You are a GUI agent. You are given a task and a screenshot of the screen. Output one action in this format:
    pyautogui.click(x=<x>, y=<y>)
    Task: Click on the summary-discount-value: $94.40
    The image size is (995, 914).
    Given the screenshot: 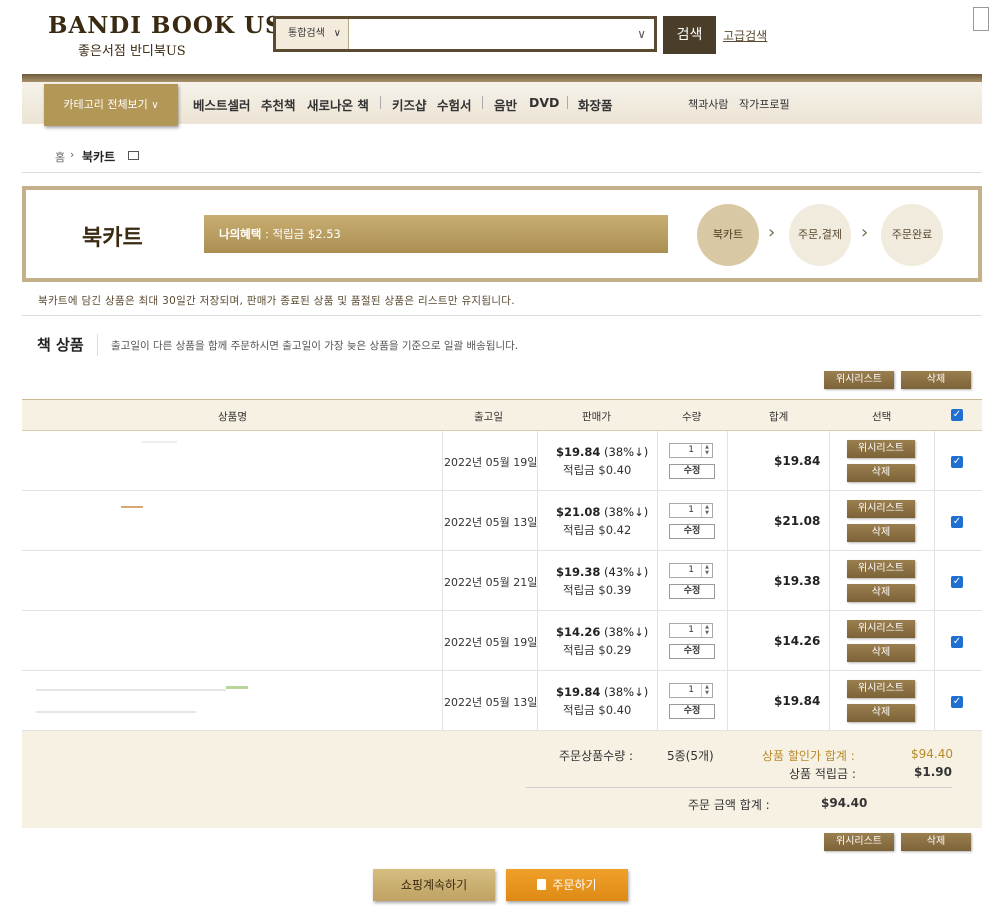 What is the action you would take?
    pyautogui.click(x=932, y=754)
    